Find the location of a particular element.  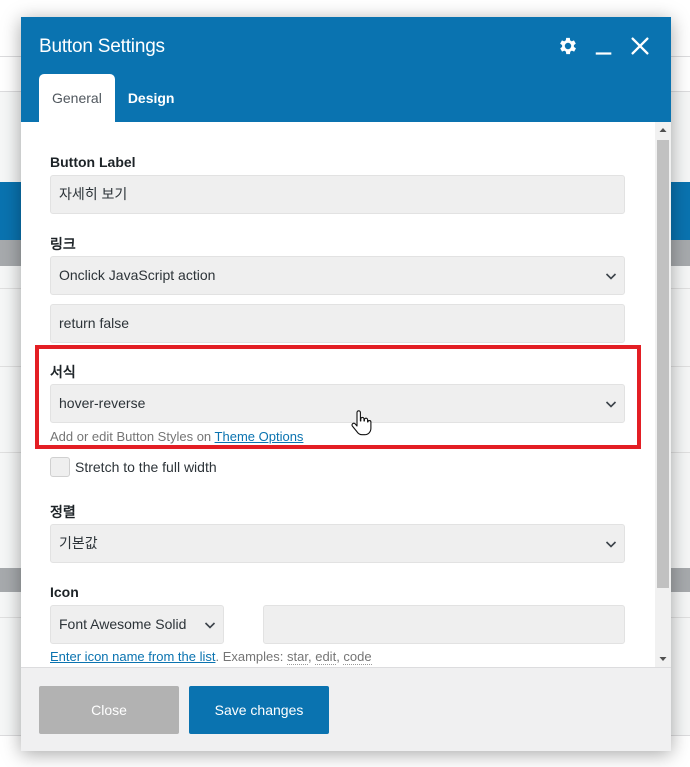

example-star: star is located at coordinates (297, 657).